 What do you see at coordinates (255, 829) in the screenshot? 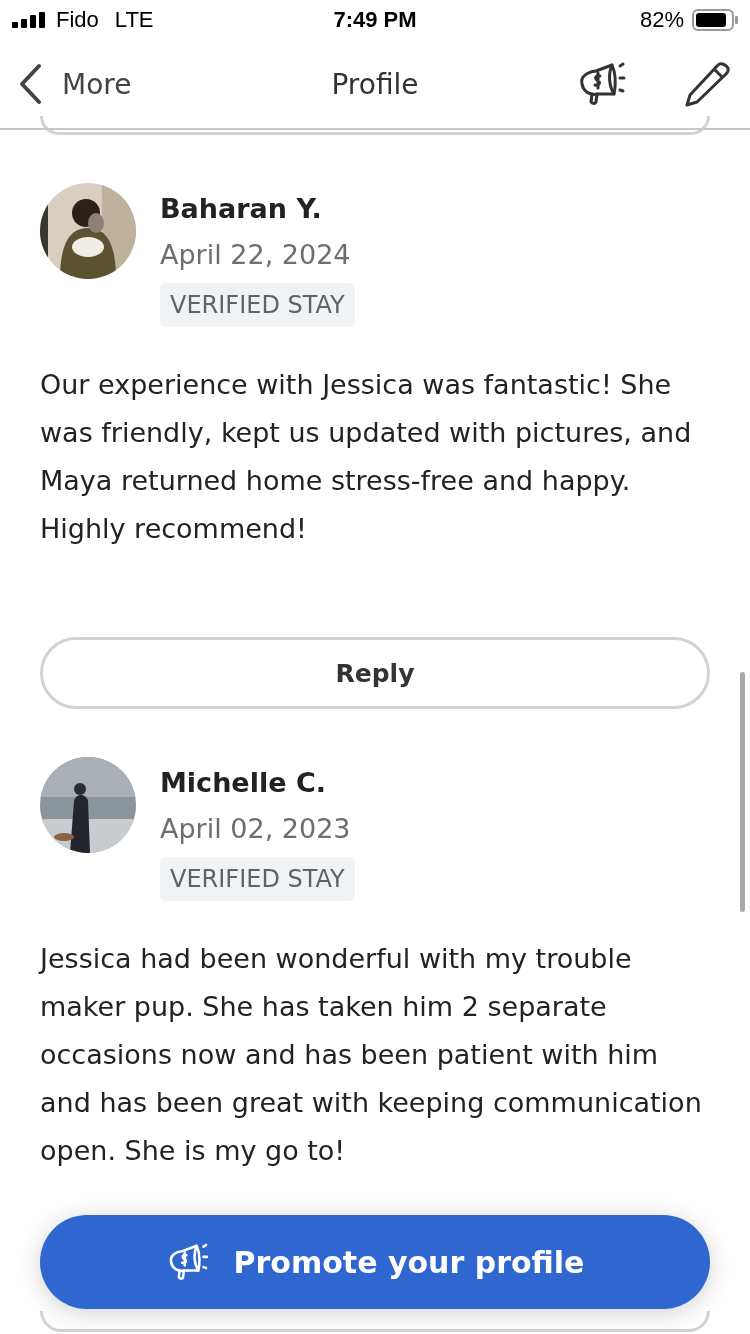
I see `review-date: April 02, 2023` at bounding box center [255, 829].